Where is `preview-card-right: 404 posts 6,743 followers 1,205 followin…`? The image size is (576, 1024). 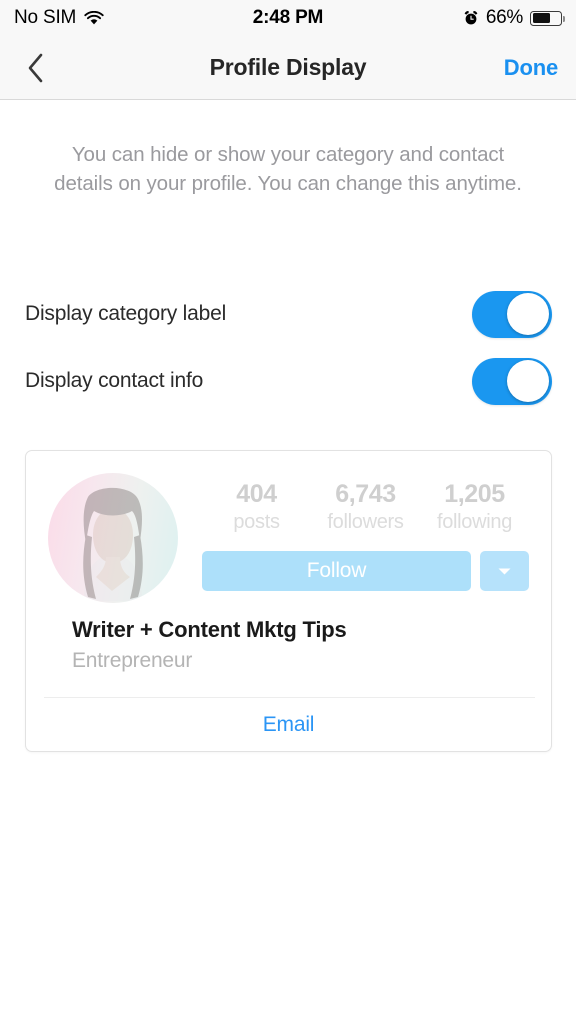
preview-card-right: 404 posts 6,743 followers 1,205 followin… is located at coordinates (353, 538).